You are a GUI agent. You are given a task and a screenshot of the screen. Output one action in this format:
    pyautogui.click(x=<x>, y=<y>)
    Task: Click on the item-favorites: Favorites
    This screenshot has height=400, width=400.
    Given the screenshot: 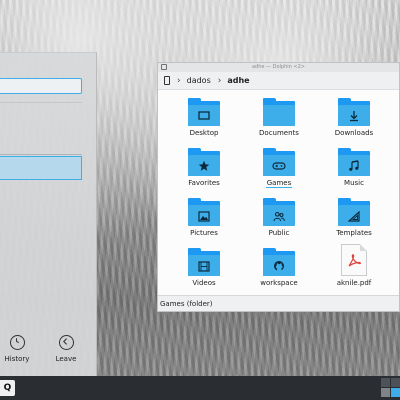 What is the action you would take?
    pyautogui.click(x=204, y=167)
    